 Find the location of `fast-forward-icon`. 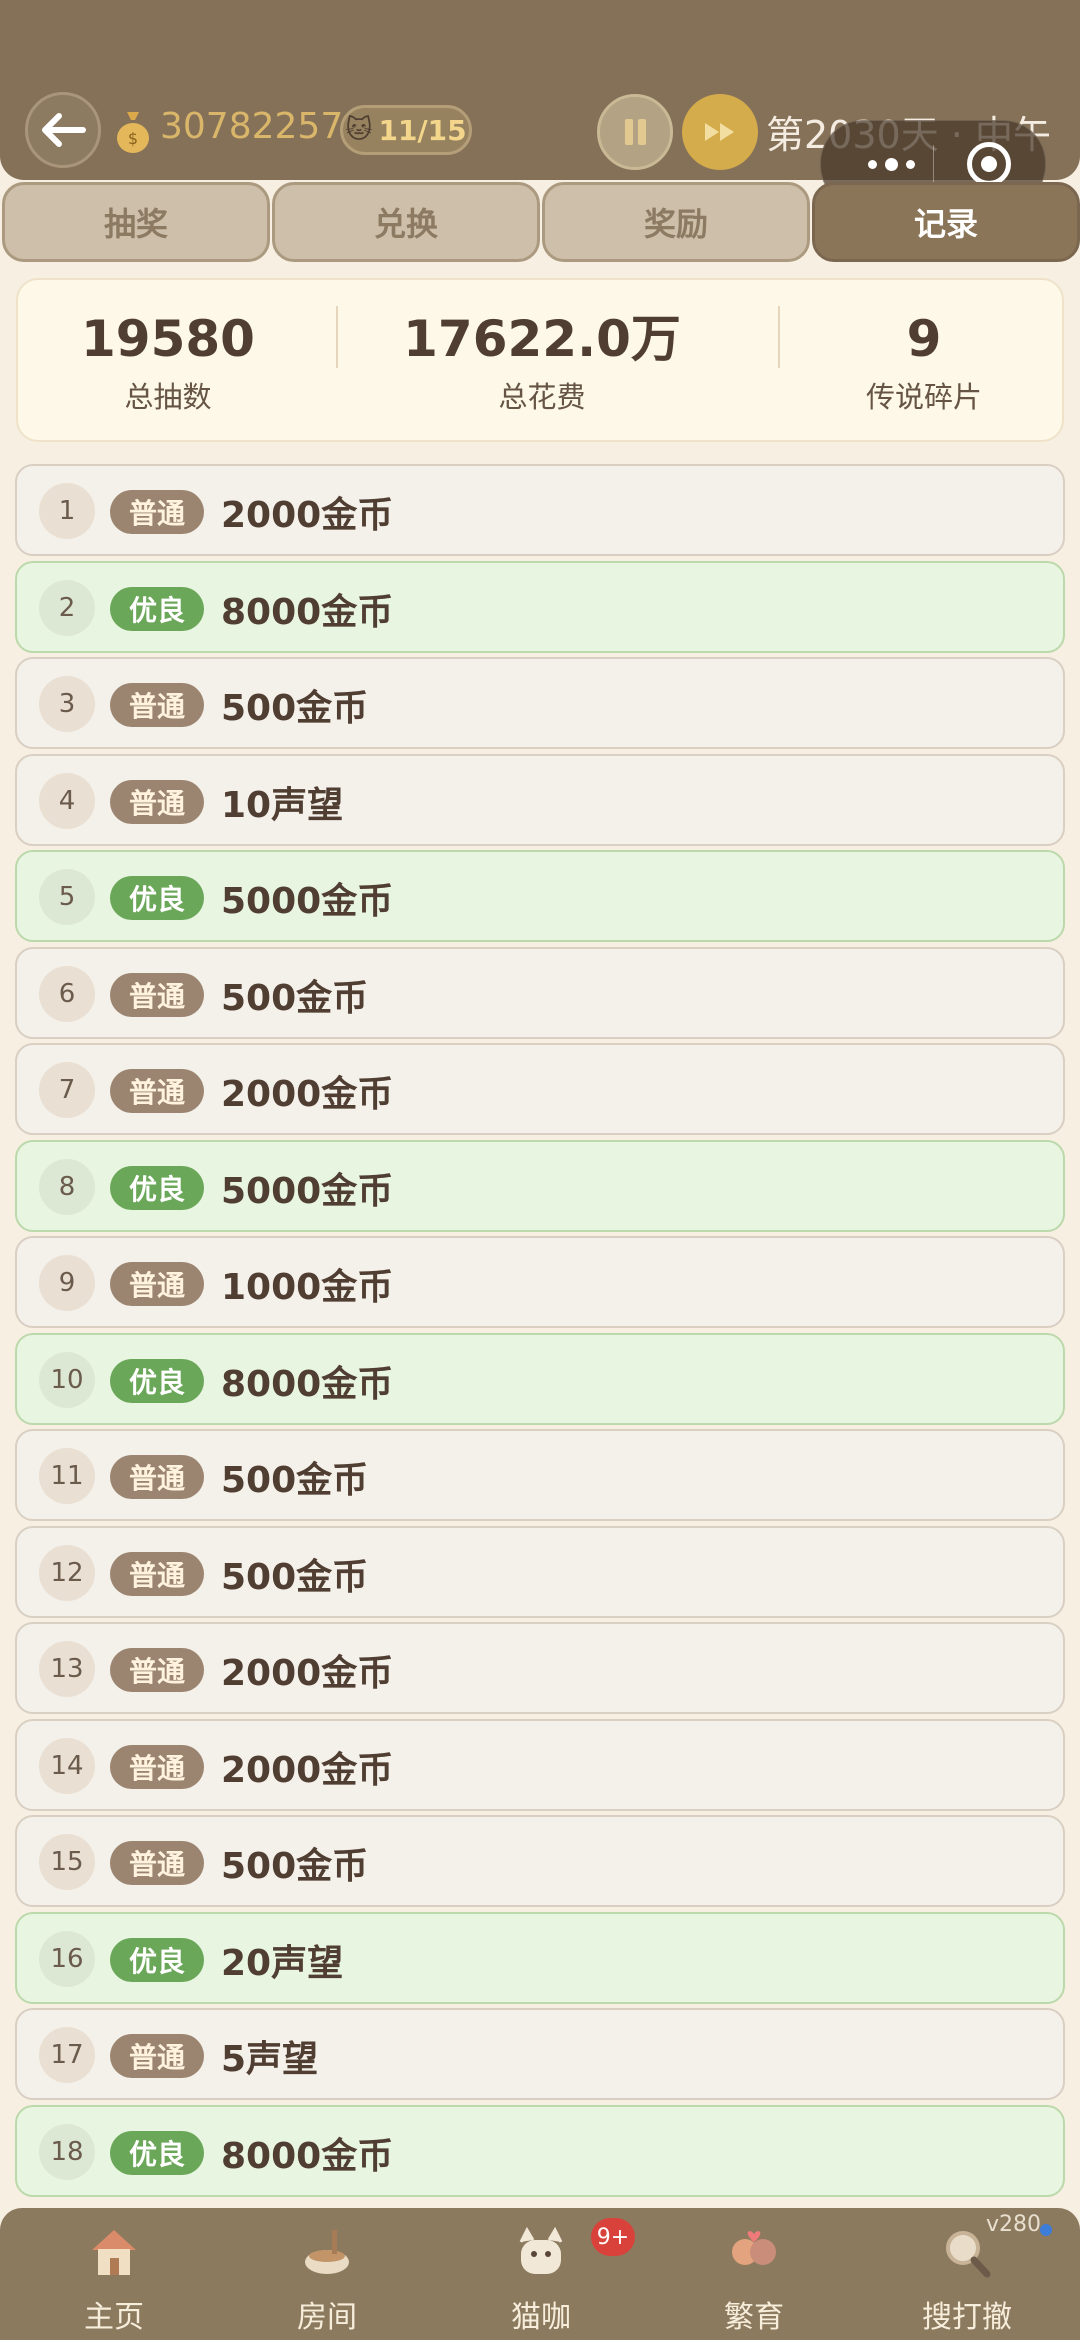

fast-forward-icon is located at coordinates (719, 132).